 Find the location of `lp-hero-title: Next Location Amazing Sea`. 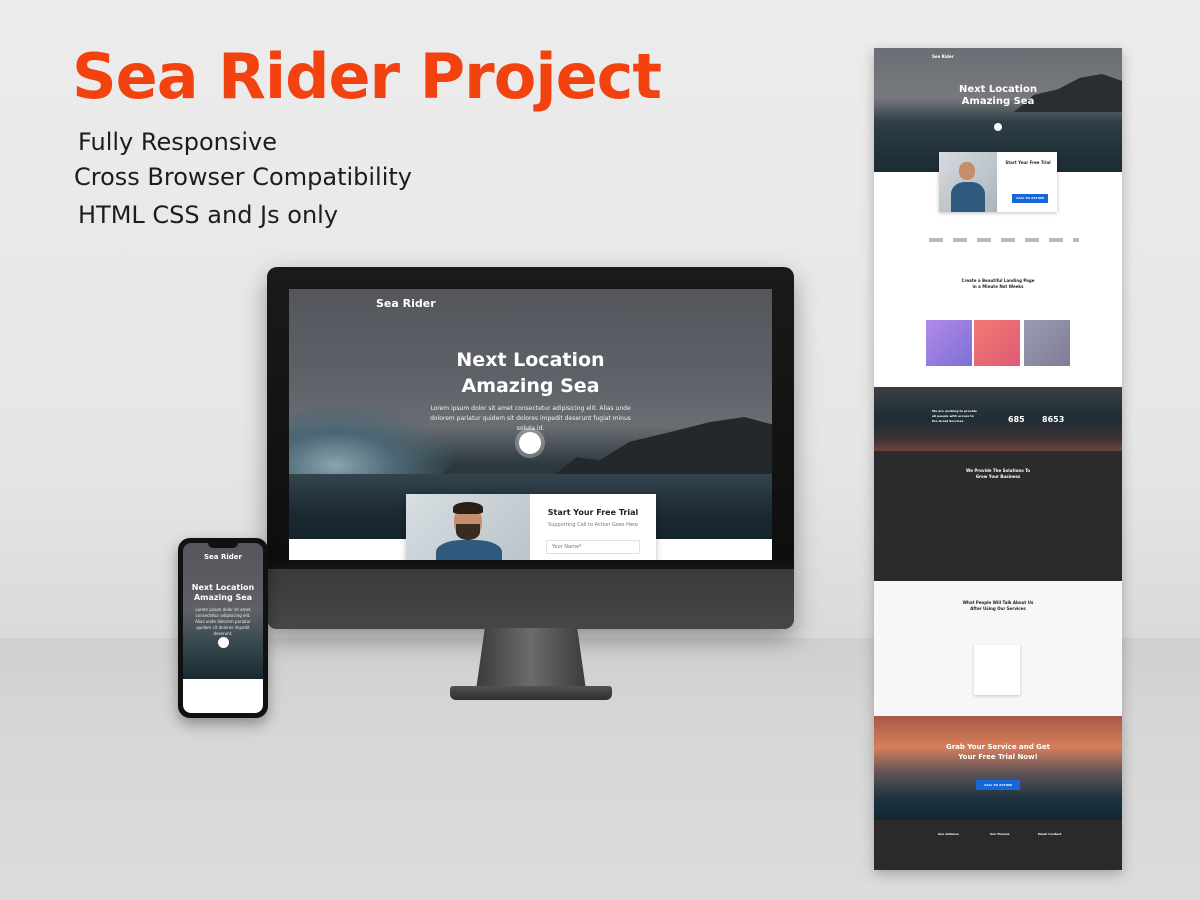

lp-hero-title: Next Location Amazing Sea is located at coordinates (998, 96).